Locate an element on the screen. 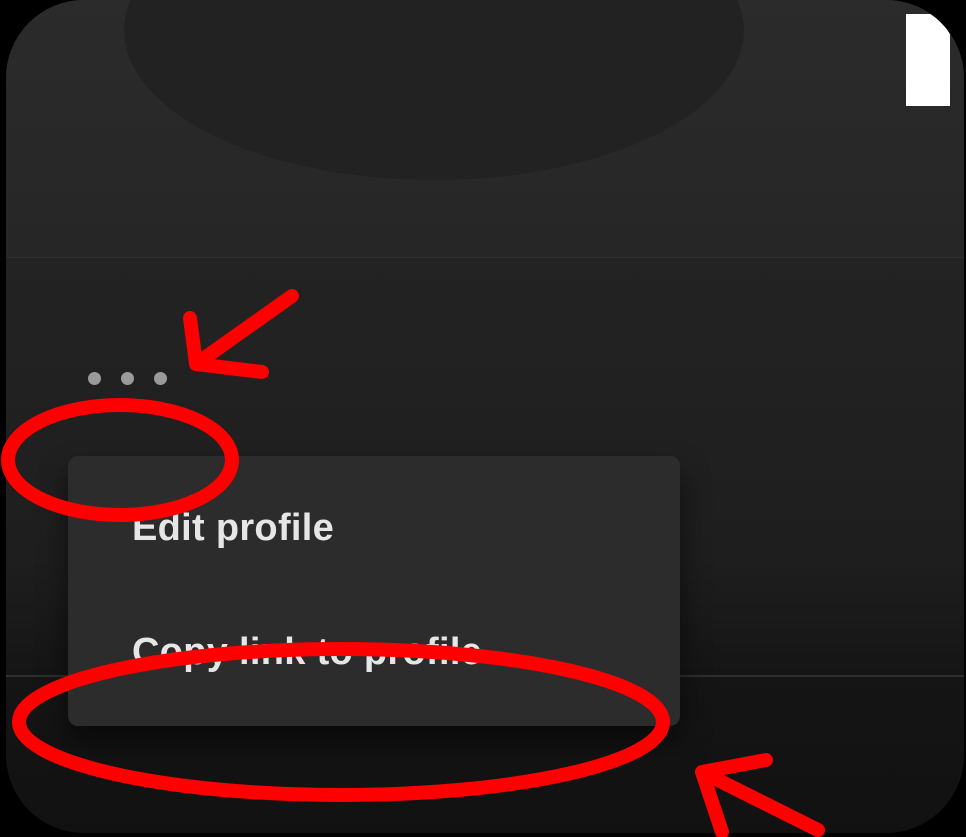  menu-item-copy-link: Copy link to profile is located at coordinates (396, 652).